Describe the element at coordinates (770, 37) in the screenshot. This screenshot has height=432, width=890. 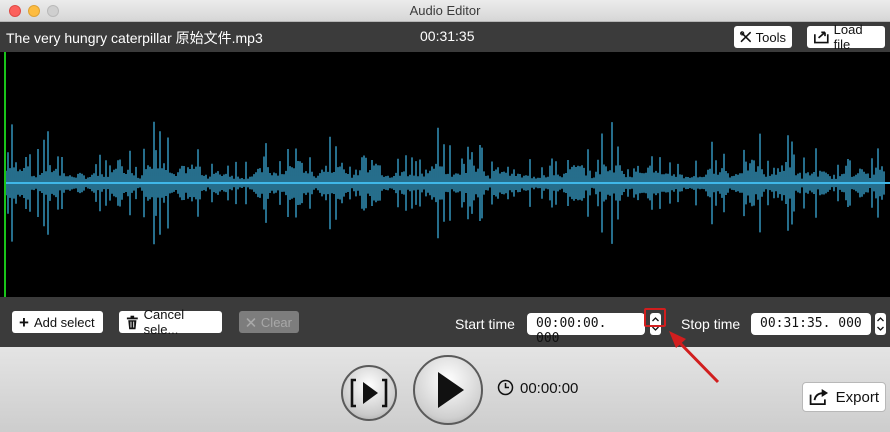
I see `tools-label: Tools` at that location.